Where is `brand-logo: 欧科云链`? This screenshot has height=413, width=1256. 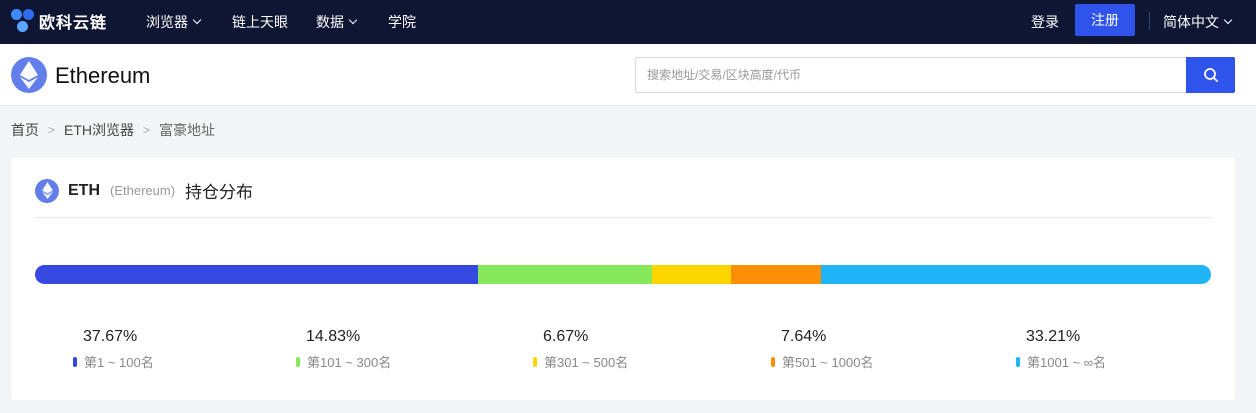
brand-logo: 欧科云链 is located at coordinates (59, 21).